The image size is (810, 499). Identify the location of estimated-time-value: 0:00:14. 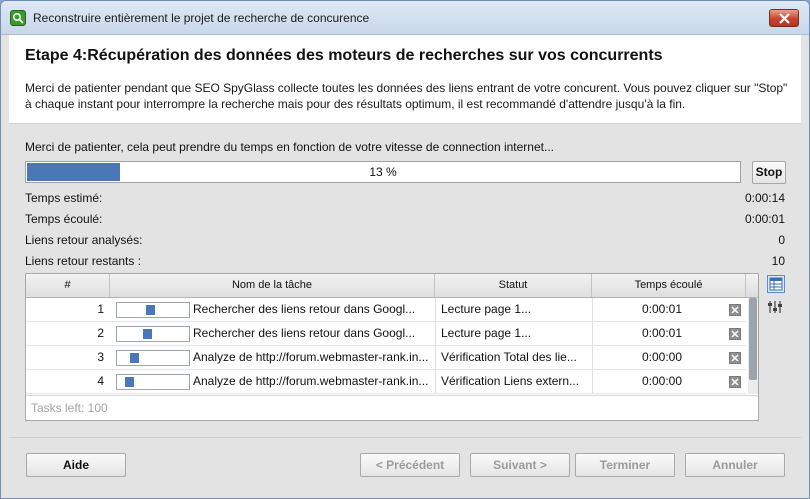
(764, 198).